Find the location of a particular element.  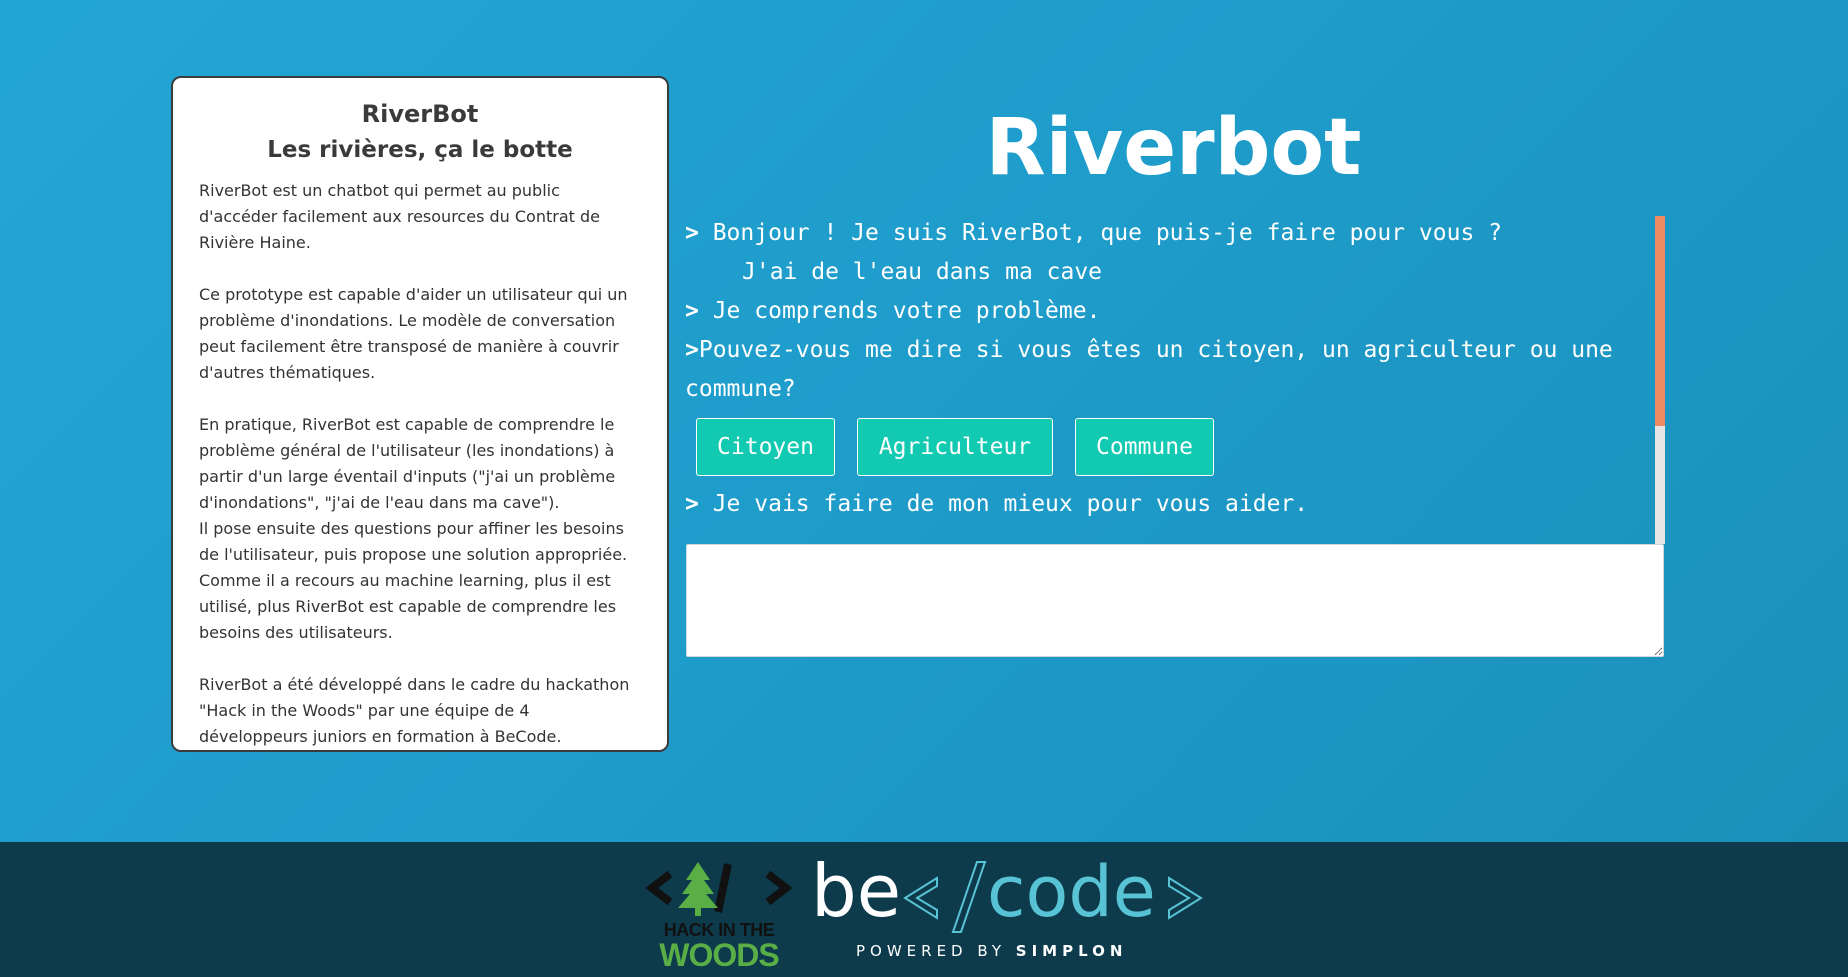

agriculteur-button: Agriculteur is located at coordinates (955, 447).